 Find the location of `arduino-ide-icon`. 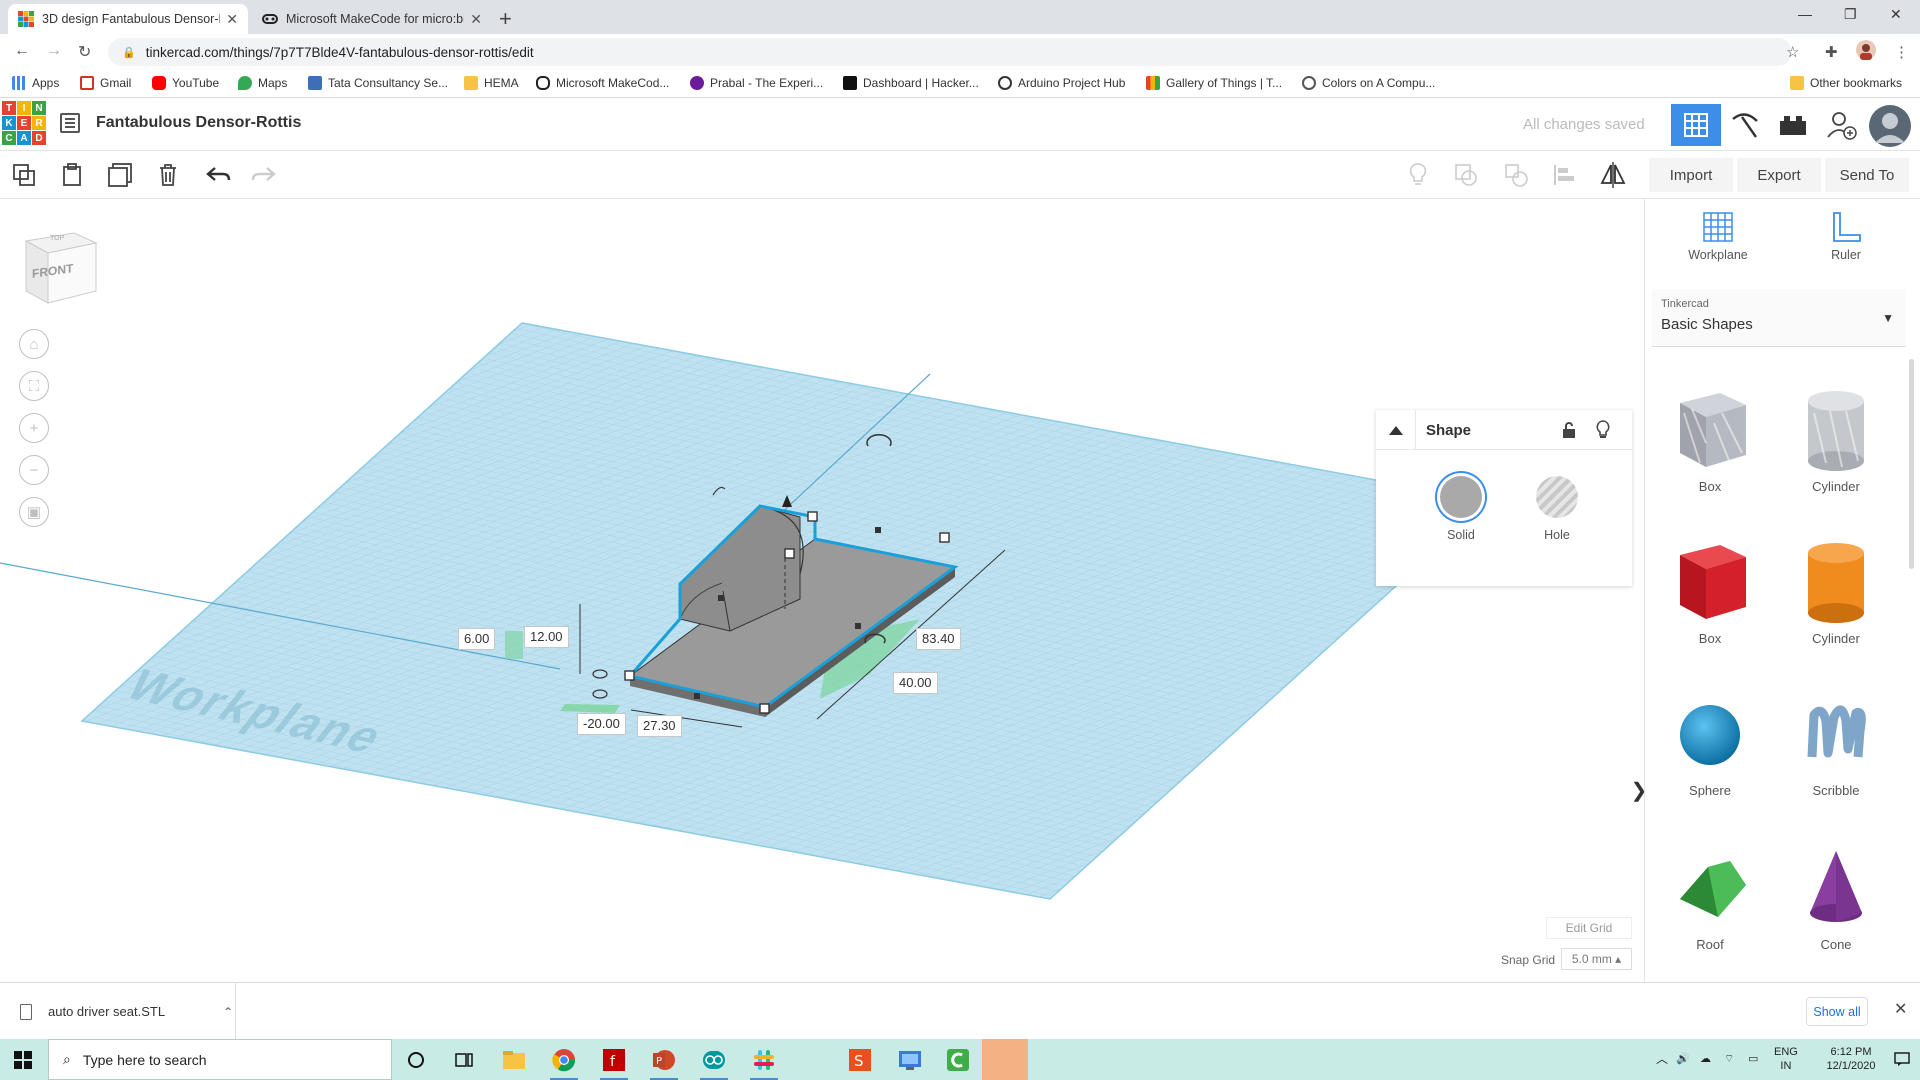

arduino-ide-icon is located at coordinates (714, 1059).